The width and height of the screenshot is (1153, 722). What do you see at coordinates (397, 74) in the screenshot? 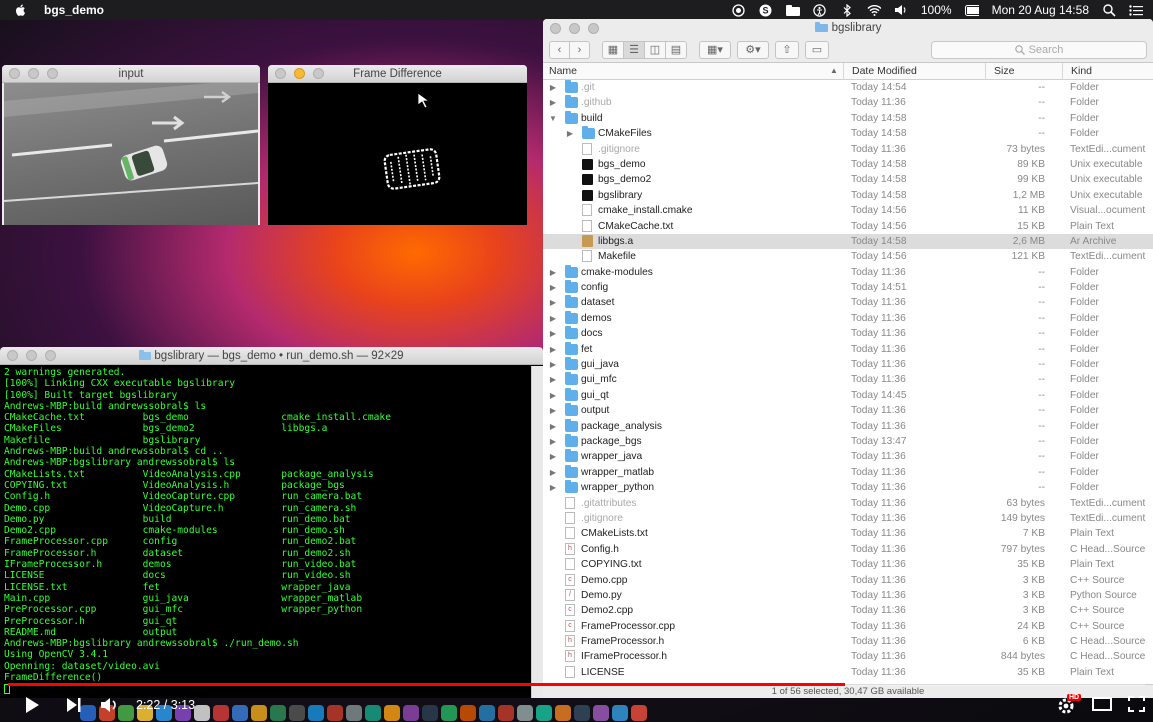
I see `frame-difference-titlebar: Frame Difference` at bounding box center [397, 74].